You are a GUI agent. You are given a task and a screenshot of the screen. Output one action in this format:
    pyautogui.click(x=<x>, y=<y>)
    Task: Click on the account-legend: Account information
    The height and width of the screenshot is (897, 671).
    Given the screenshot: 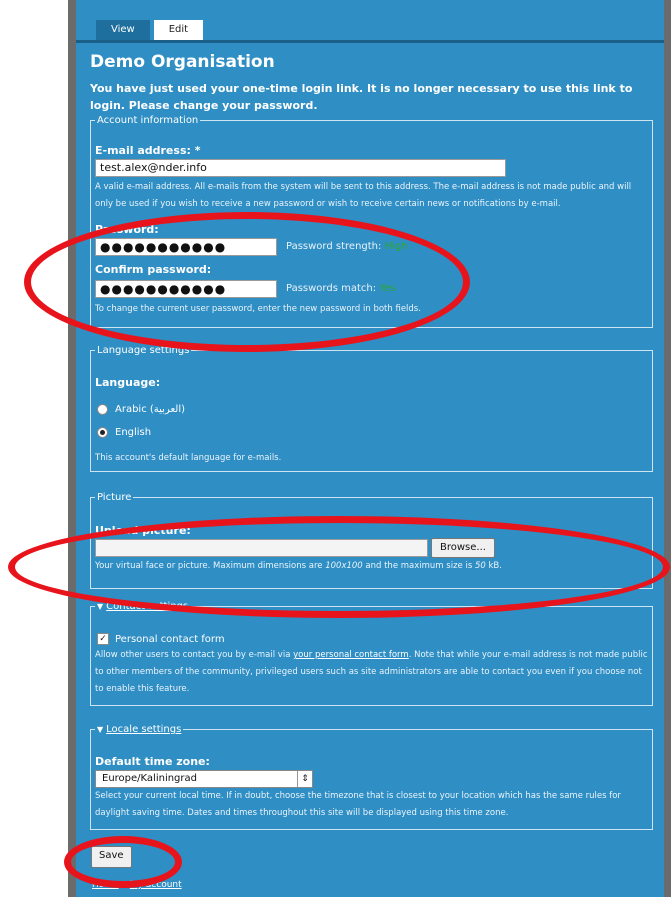 What is the action you would take?
    pyautogui.click(x=148, y=120)
    